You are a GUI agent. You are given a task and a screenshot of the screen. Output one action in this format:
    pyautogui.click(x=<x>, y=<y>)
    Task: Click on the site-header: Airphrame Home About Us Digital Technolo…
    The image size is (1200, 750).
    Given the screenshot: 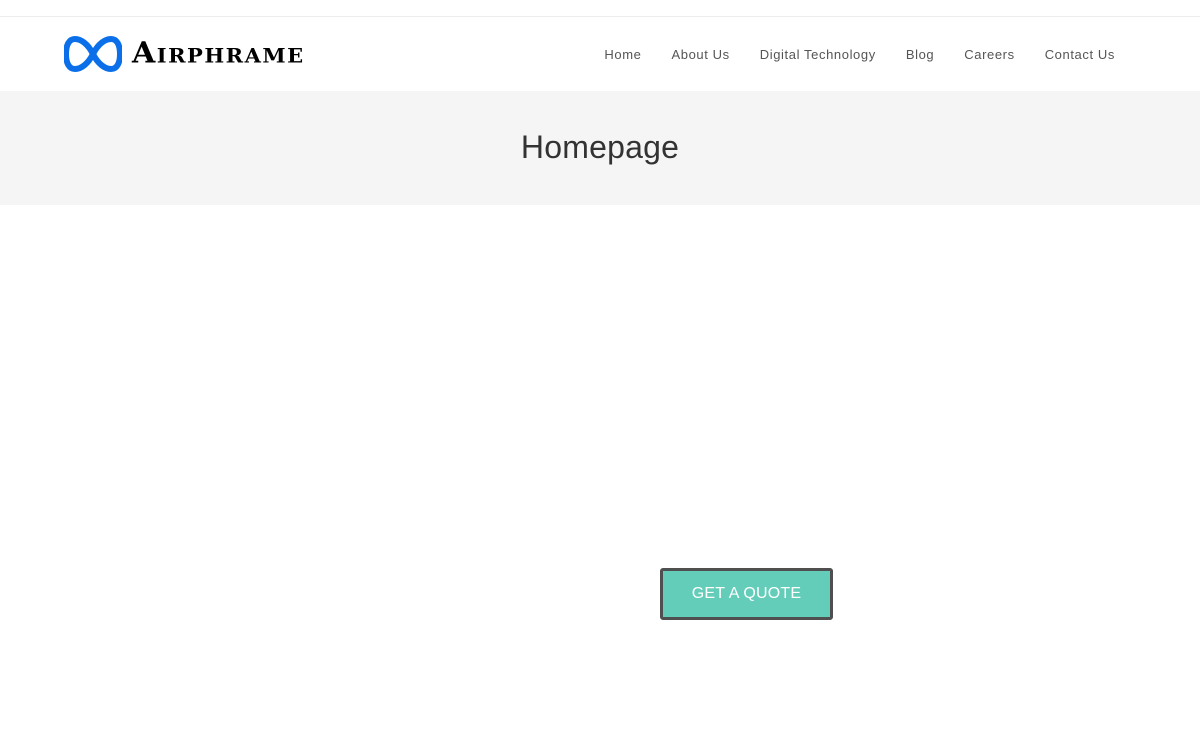 What is the action you would take?
    pyautogui.click(x=600, y=54)
    